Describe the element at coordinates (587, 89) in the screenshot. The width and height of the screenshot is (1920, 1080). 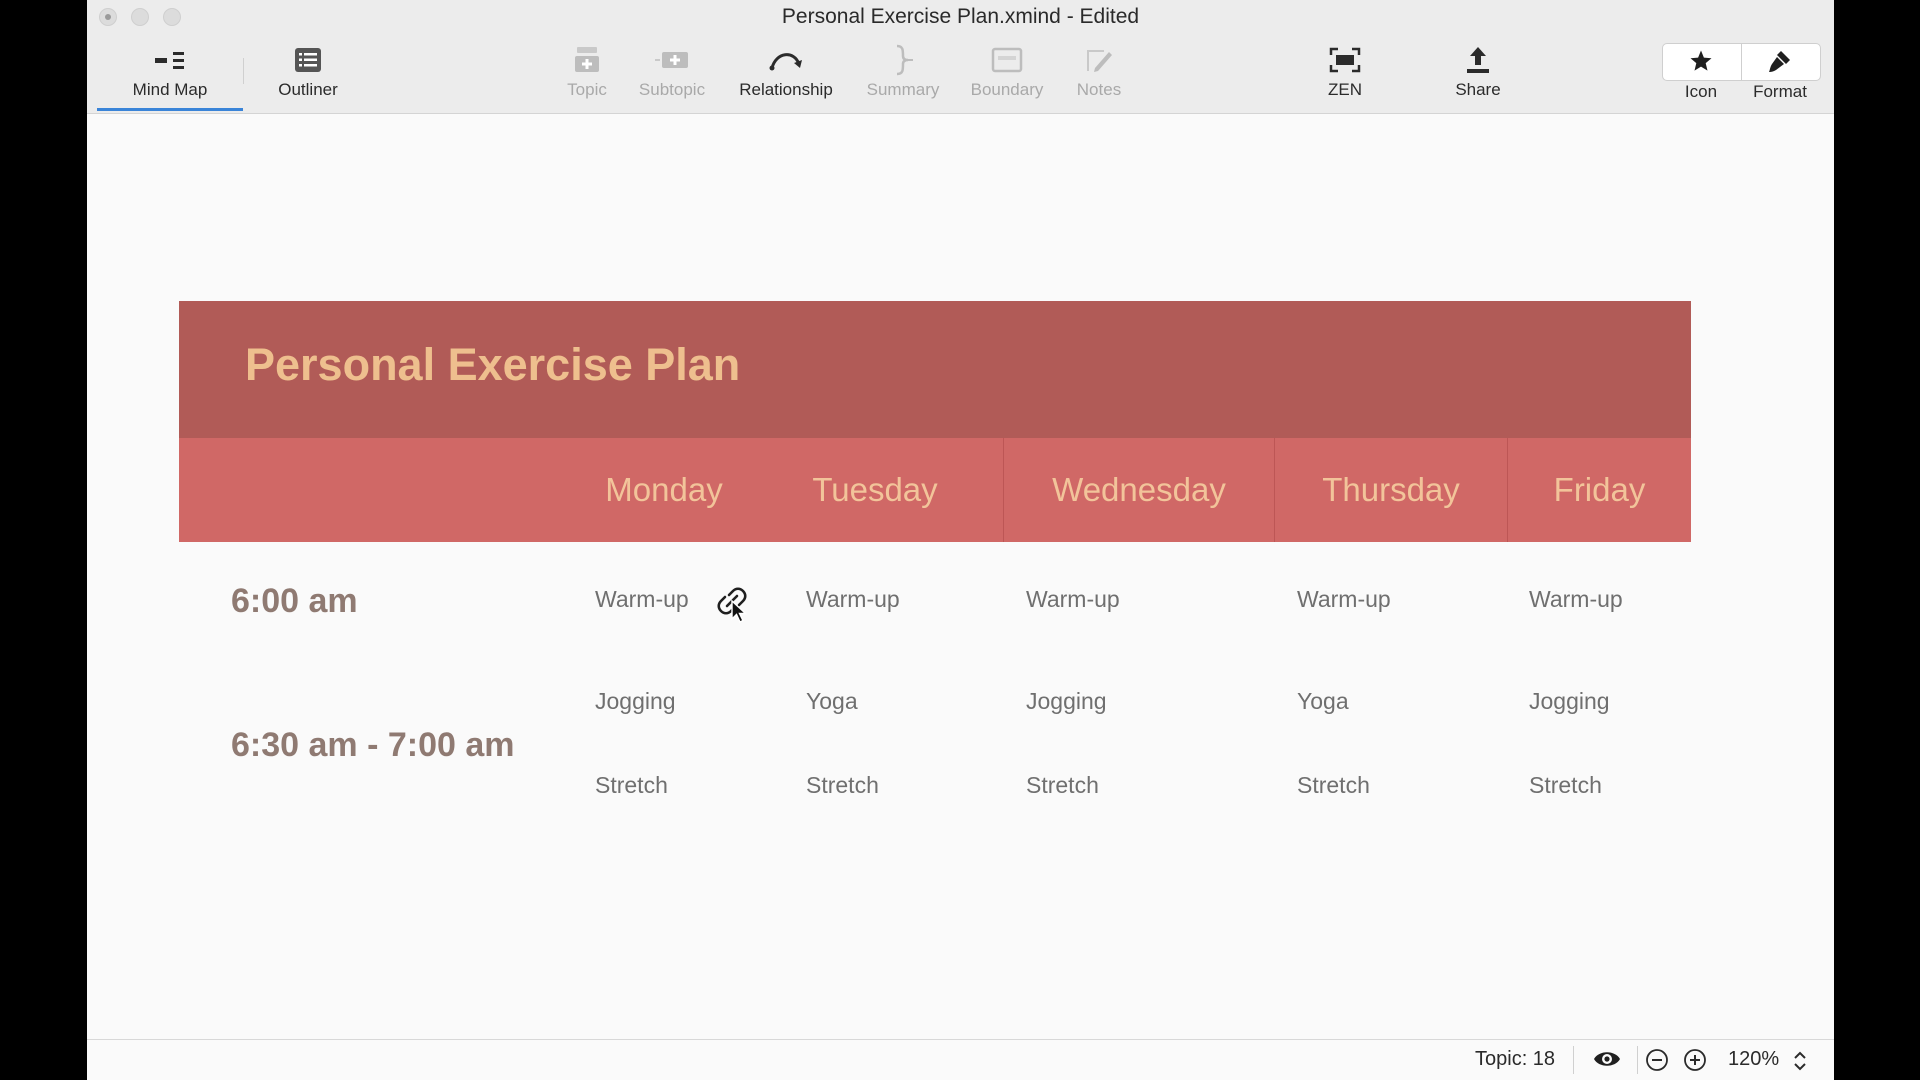
I see `topic-button-label: Topic` at that location.